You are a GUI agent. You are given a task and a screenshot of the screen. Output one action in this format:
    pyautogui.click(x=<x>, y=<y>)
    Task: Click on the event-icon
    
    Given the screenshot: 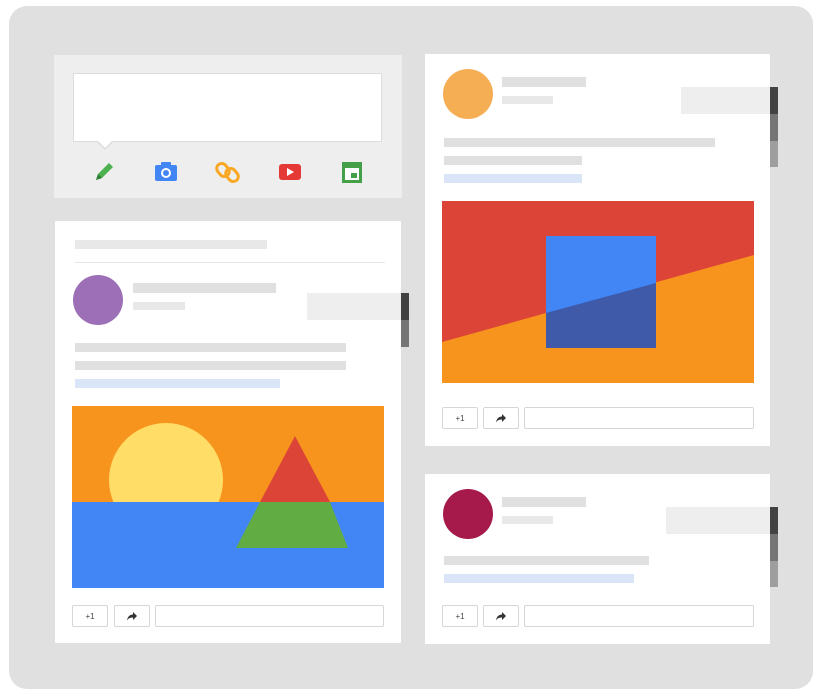 What is the action you would take?
    pyautogui.click(x=352, y=172)
    